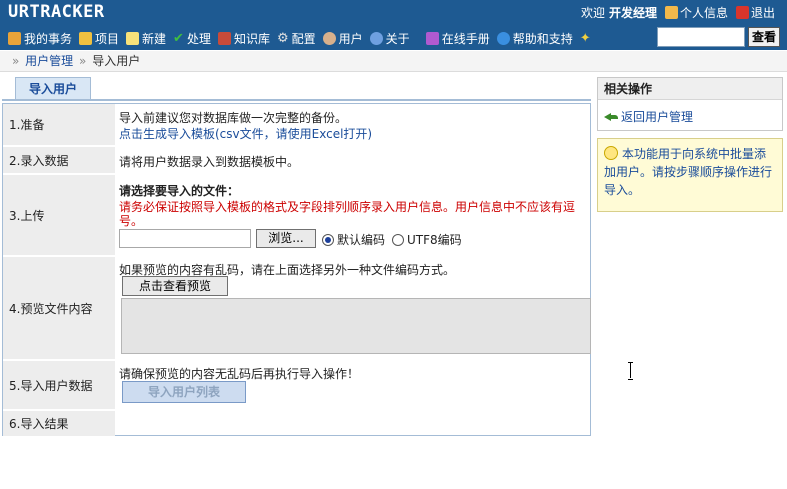 The height and width of the screenshot is (489, 787). Describe the element at coordinates (762, 13) in the screenshot. I see `logout-label: 退出` at that location.